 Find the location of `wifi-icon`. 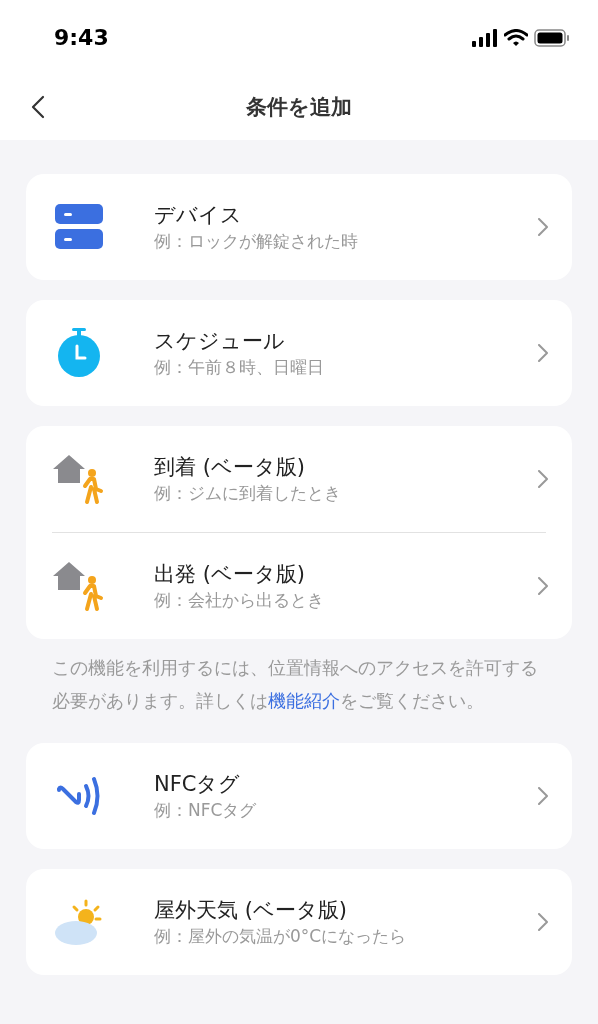

wifi-icon is located at coordinates (516, 37).